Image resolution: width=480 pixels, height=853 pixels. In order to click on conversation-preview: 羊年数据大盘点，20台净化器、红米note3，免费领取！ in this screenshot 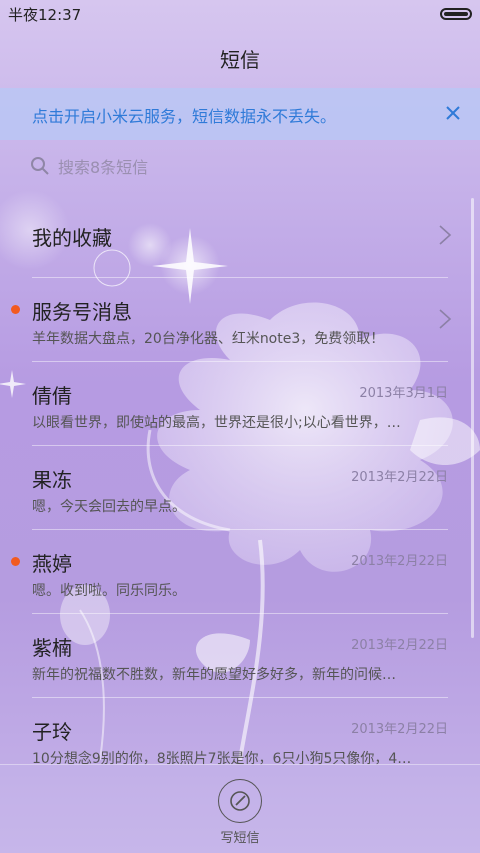, I will do `click(208, 339)`.